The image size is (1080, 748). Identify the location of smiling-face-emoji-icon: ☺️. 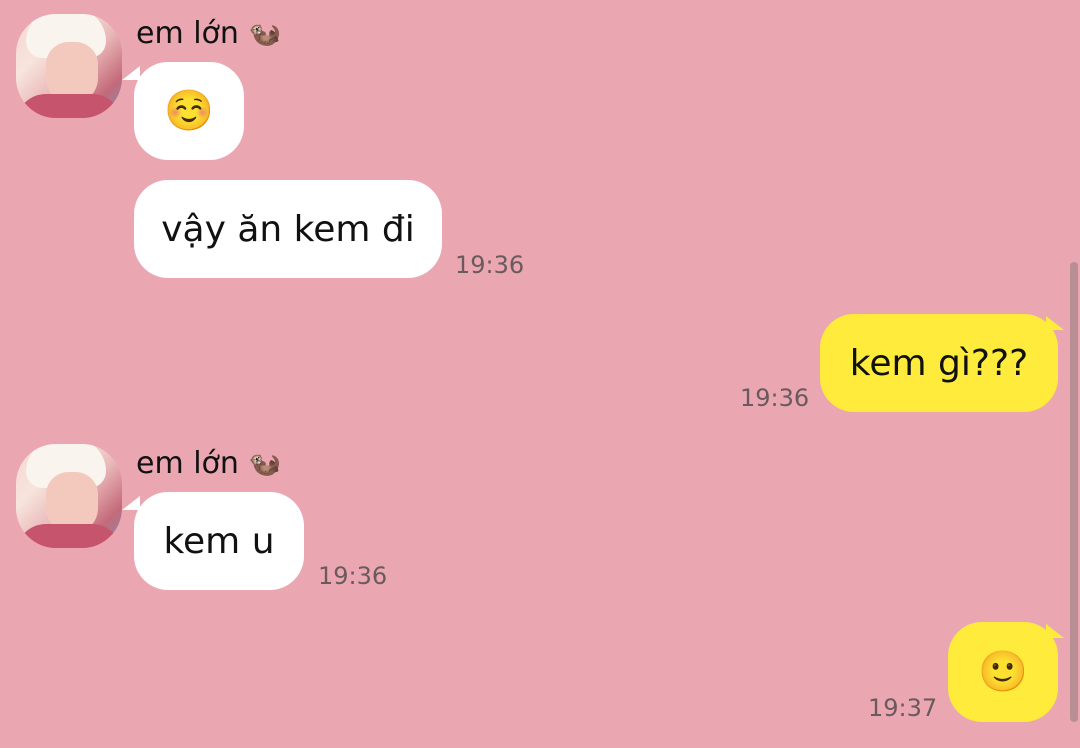
(189, 111).